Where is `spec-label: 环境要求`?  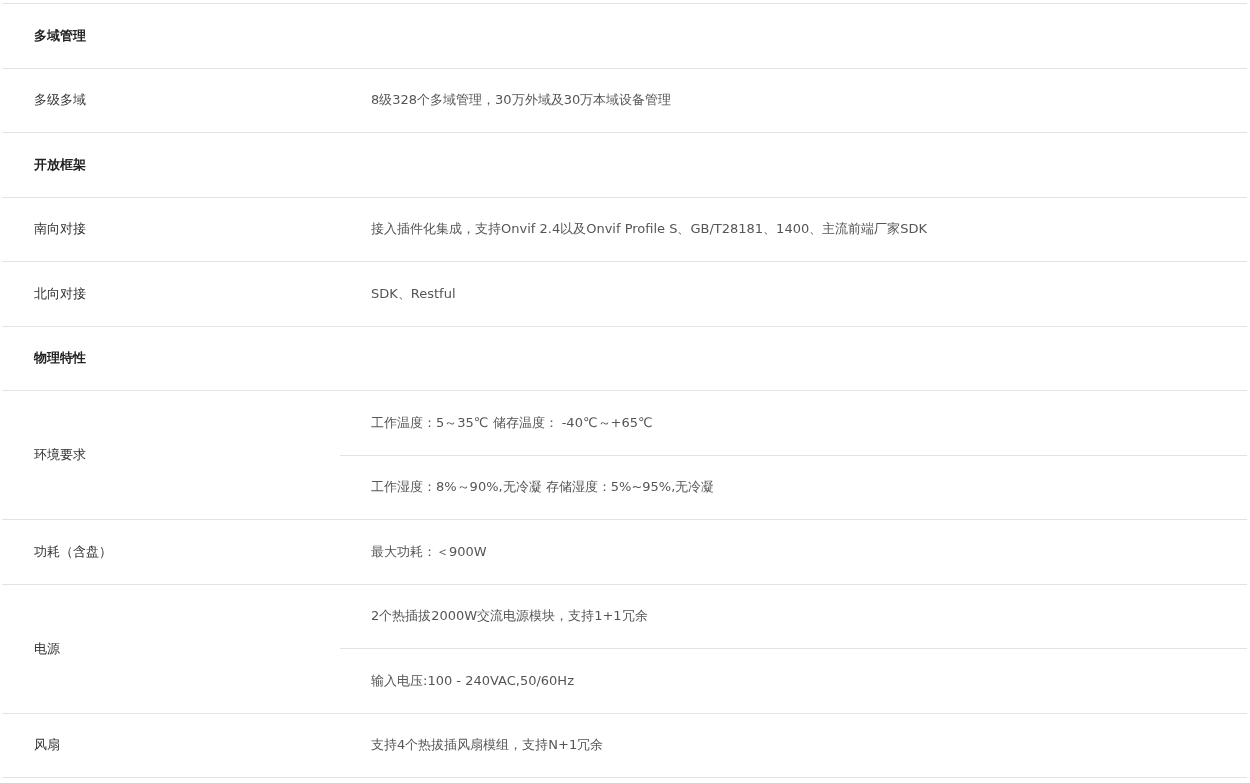
spec-label: 环境要求 is located at coordinates (60, 455).